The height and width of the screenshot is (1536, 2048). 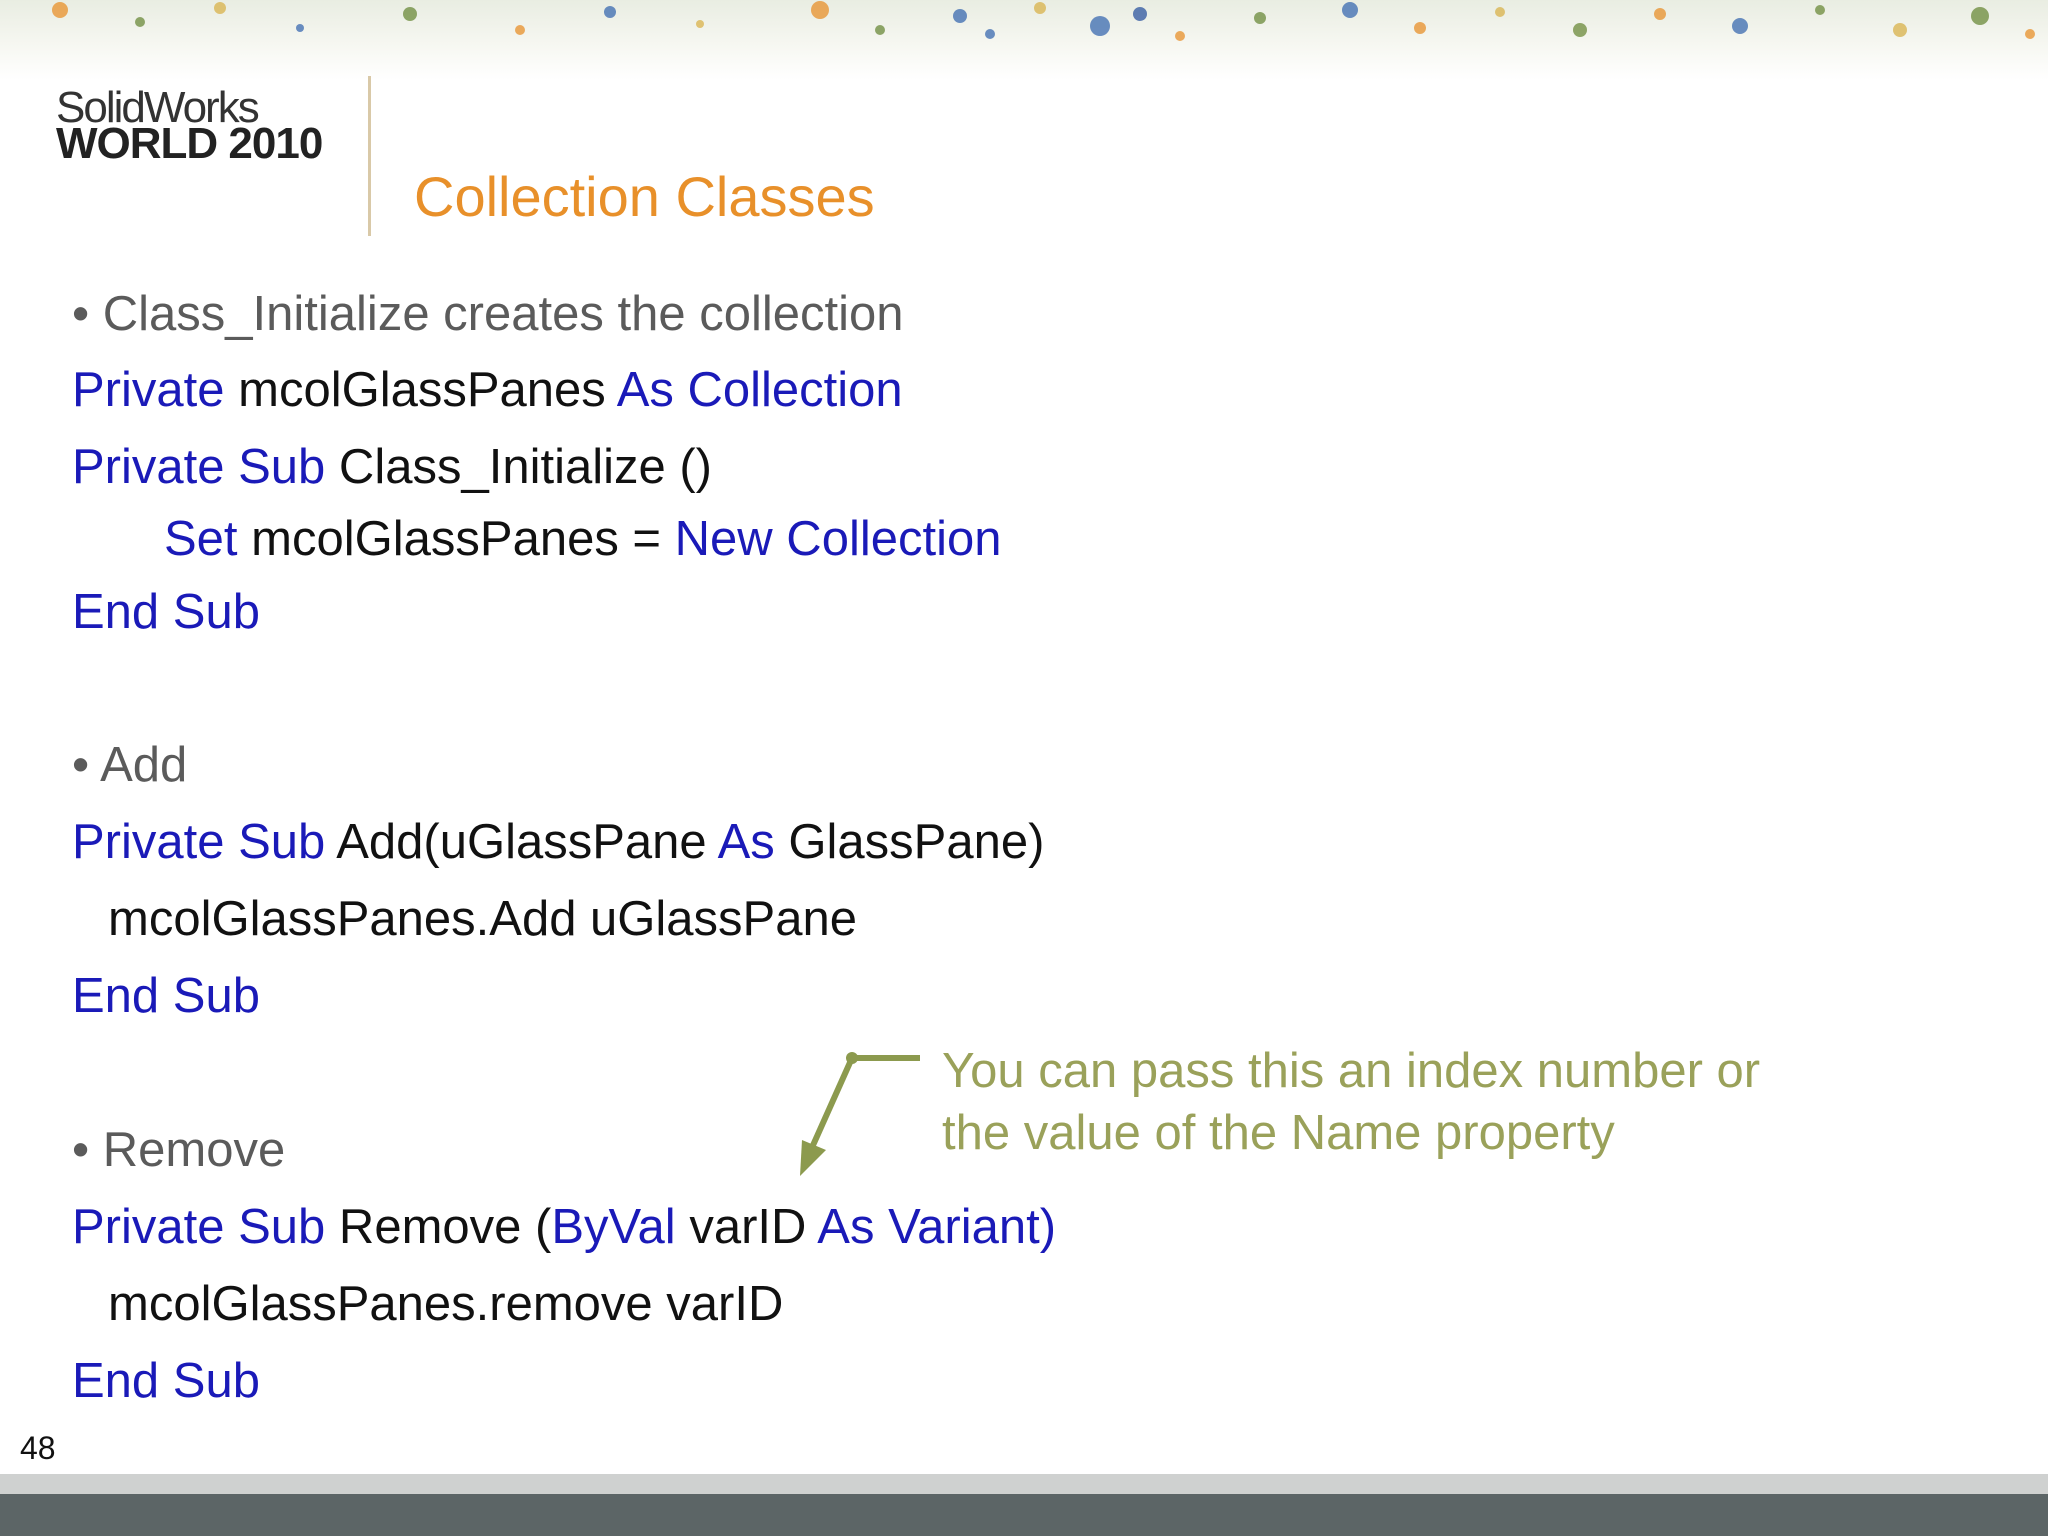 I want to click on code-keyword: New Collection, so click(x=838, y=539).